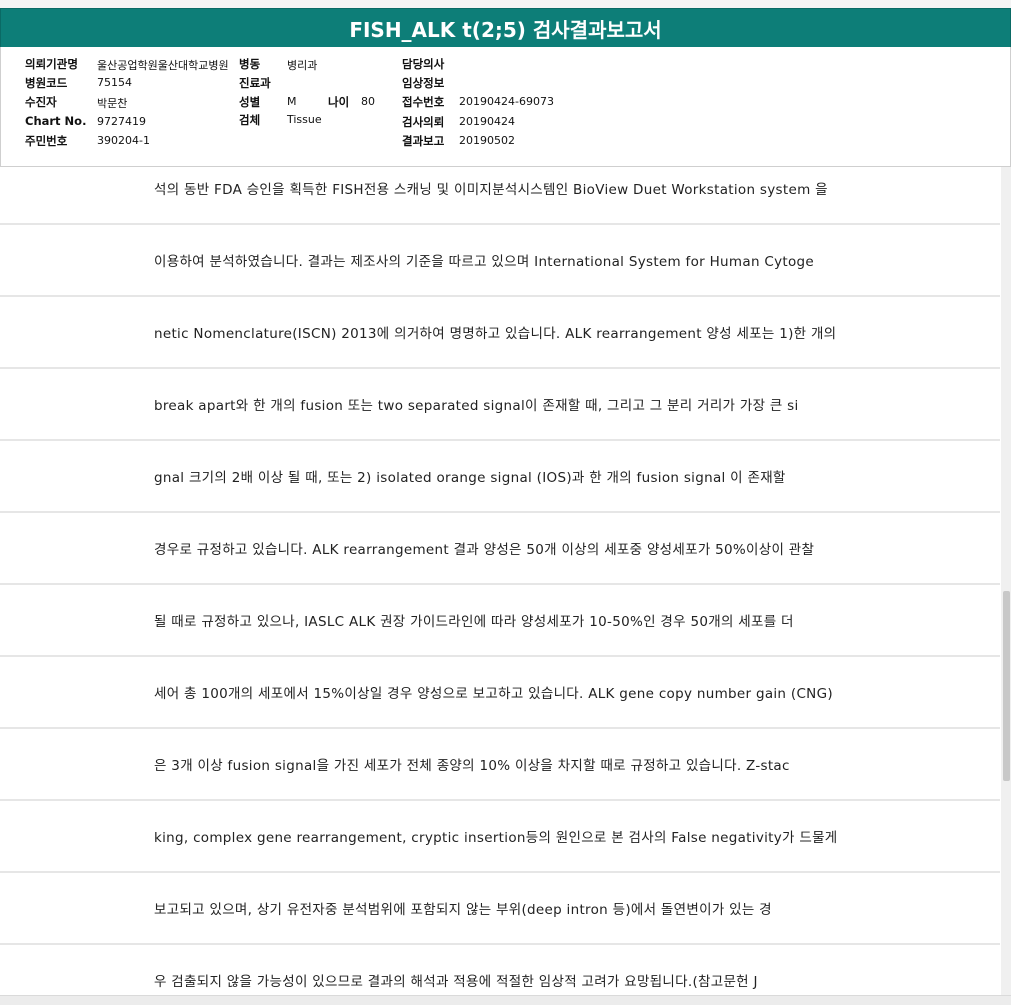 Image resolution: width=1011 pixels, height=1005 pixels. Describe the element at coordinates (250, 64) in the screenshot. I see `ward-label: 병동` at that location.